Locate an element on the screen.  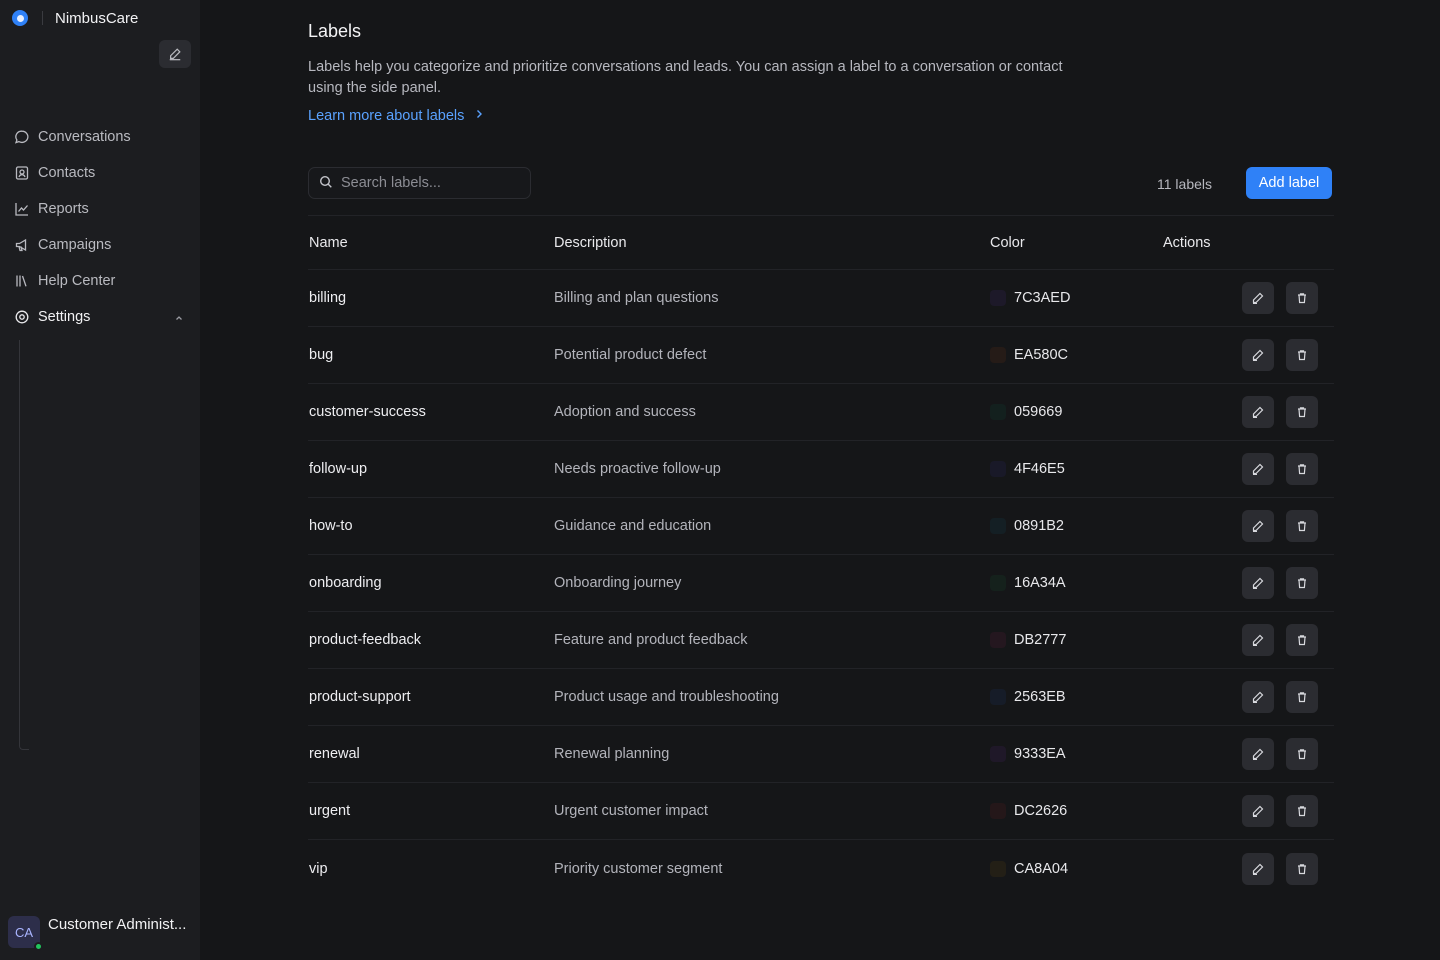
brand: NimbusCare is located at coordinates (75, 18).